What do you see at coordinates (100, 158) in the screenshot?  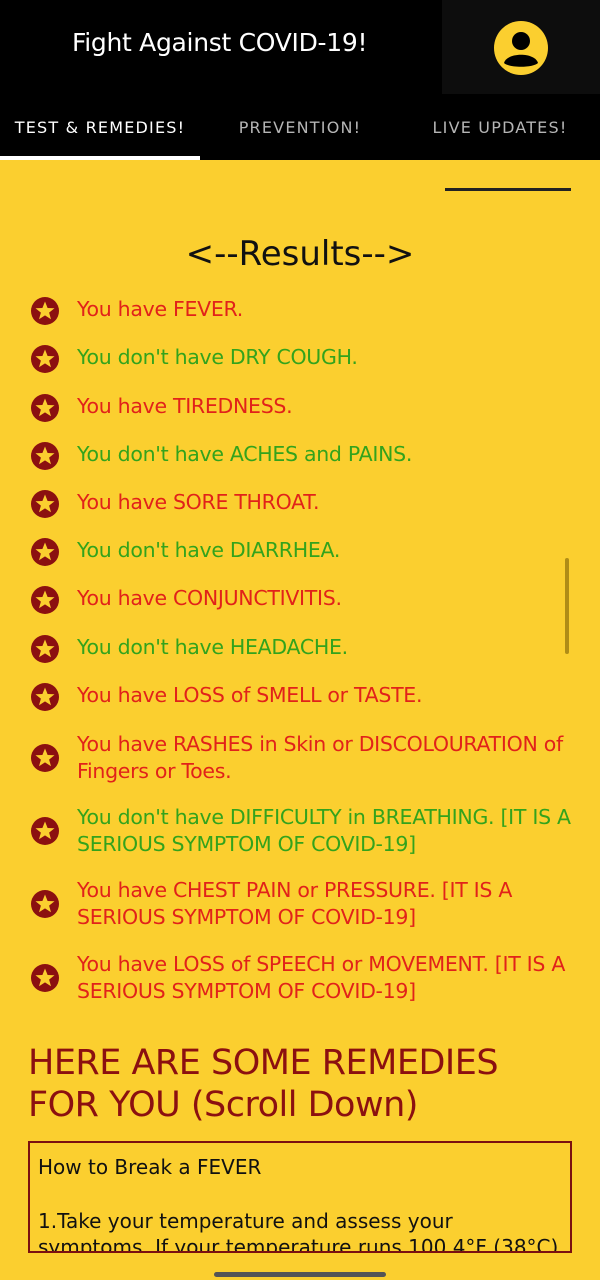 I see `active-tab-indicator` at bounding box center [100, 158].